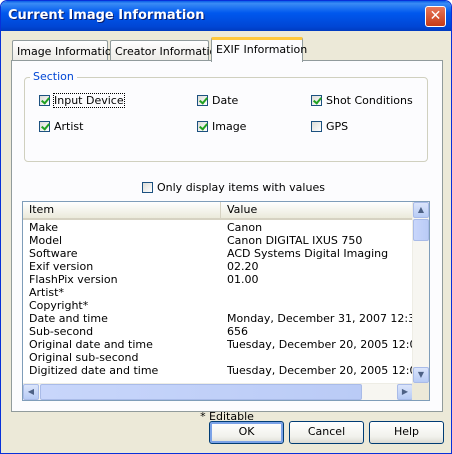 The width and height of the screenshot is (452, 454). I want to click on item-cell: Sub-second, so click(61, 331).